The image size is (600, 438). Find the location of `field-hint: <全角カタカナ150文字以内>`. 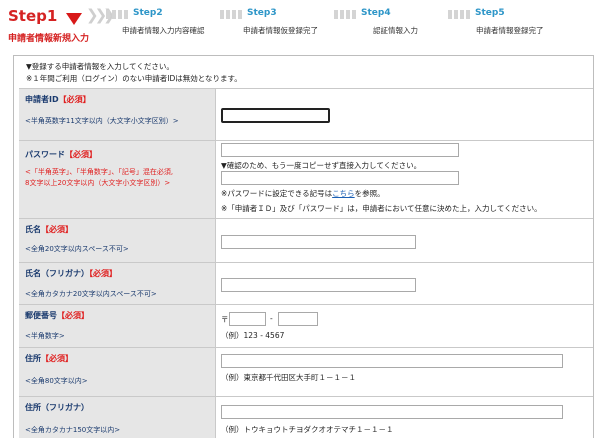

field-hint: <全角カタカナ150文字以内> is located at coordinates (73, 430).